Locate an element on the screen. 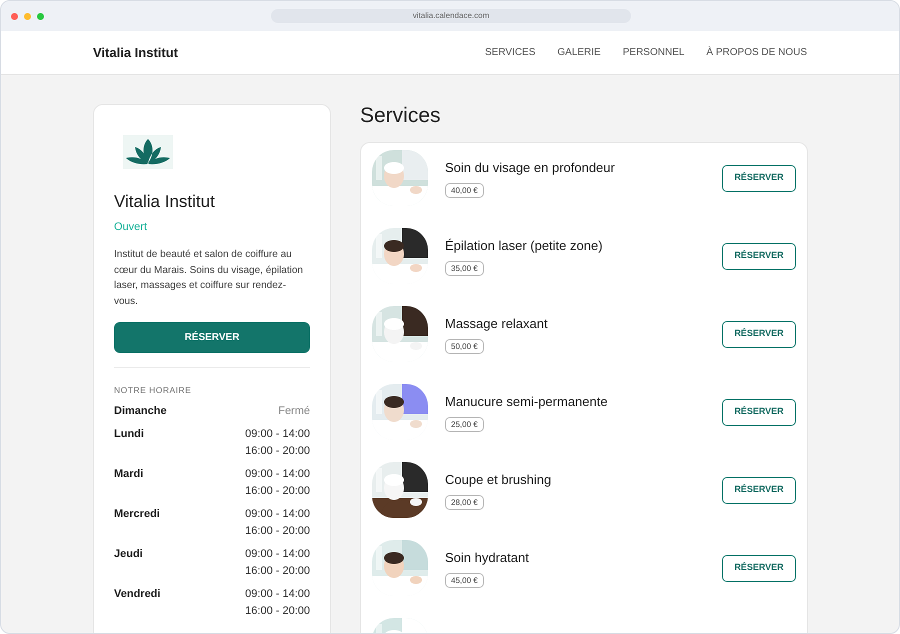  day-name: Dimanche is located at coordinates (140, 411).